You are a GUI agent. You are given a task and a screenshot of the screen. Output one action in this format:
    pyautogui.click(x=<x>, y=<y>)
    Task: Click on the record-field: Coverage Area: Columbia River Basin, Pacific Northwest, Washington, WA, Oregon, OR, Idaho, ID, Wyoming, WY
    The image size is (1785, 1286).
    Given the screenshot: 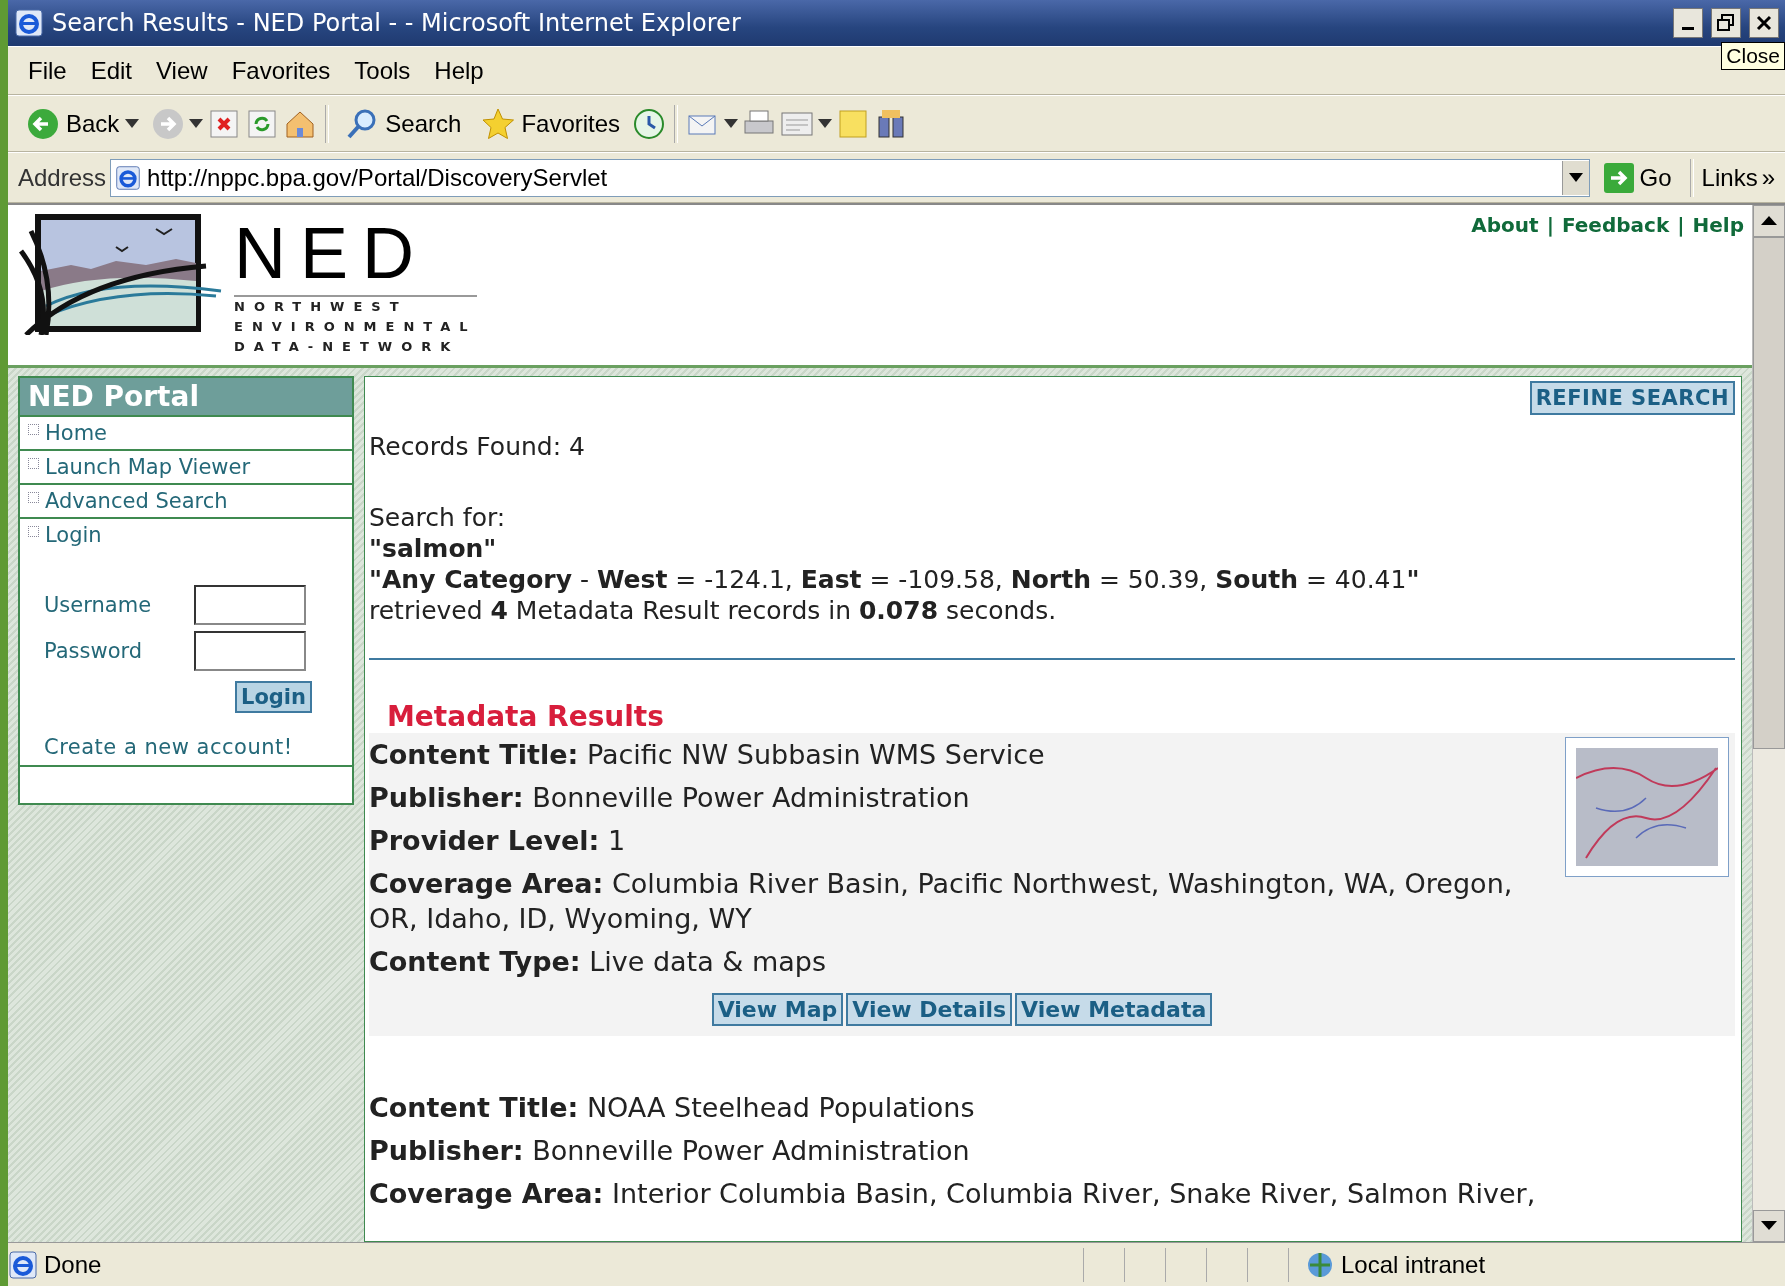 What is the action you would take?
    pyautogui.click(x=962, y=901)
    